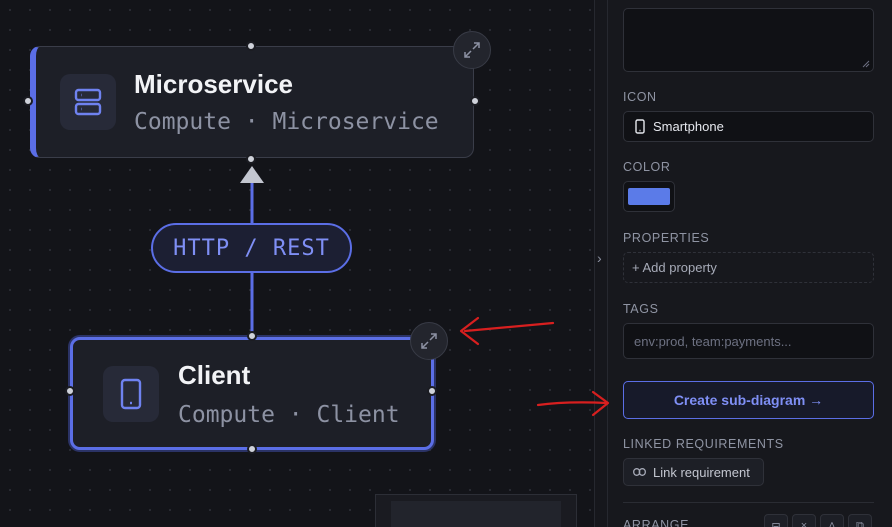 The width and height of the screenshot is (892, 527). I want to click on icon-select: Smartphone, so click(748, 126).